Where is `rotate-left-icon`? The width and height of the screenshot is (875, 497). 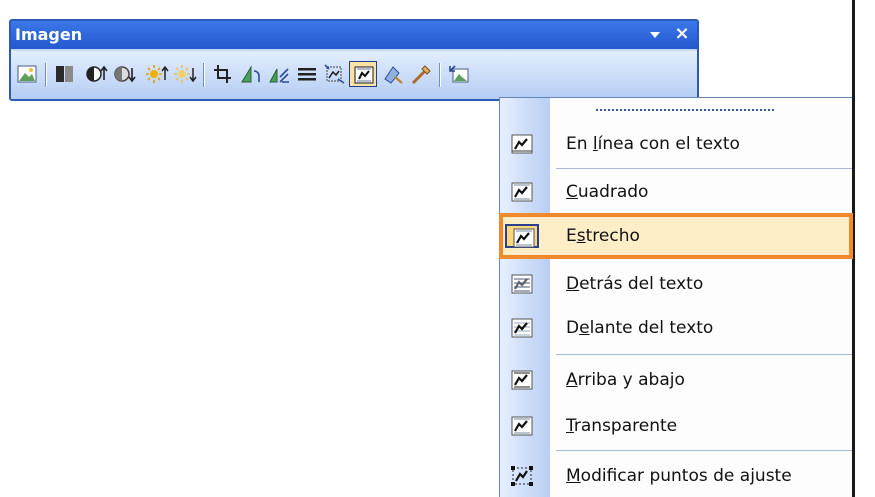 rotate-left-icon is located at coordinates (251, 74).